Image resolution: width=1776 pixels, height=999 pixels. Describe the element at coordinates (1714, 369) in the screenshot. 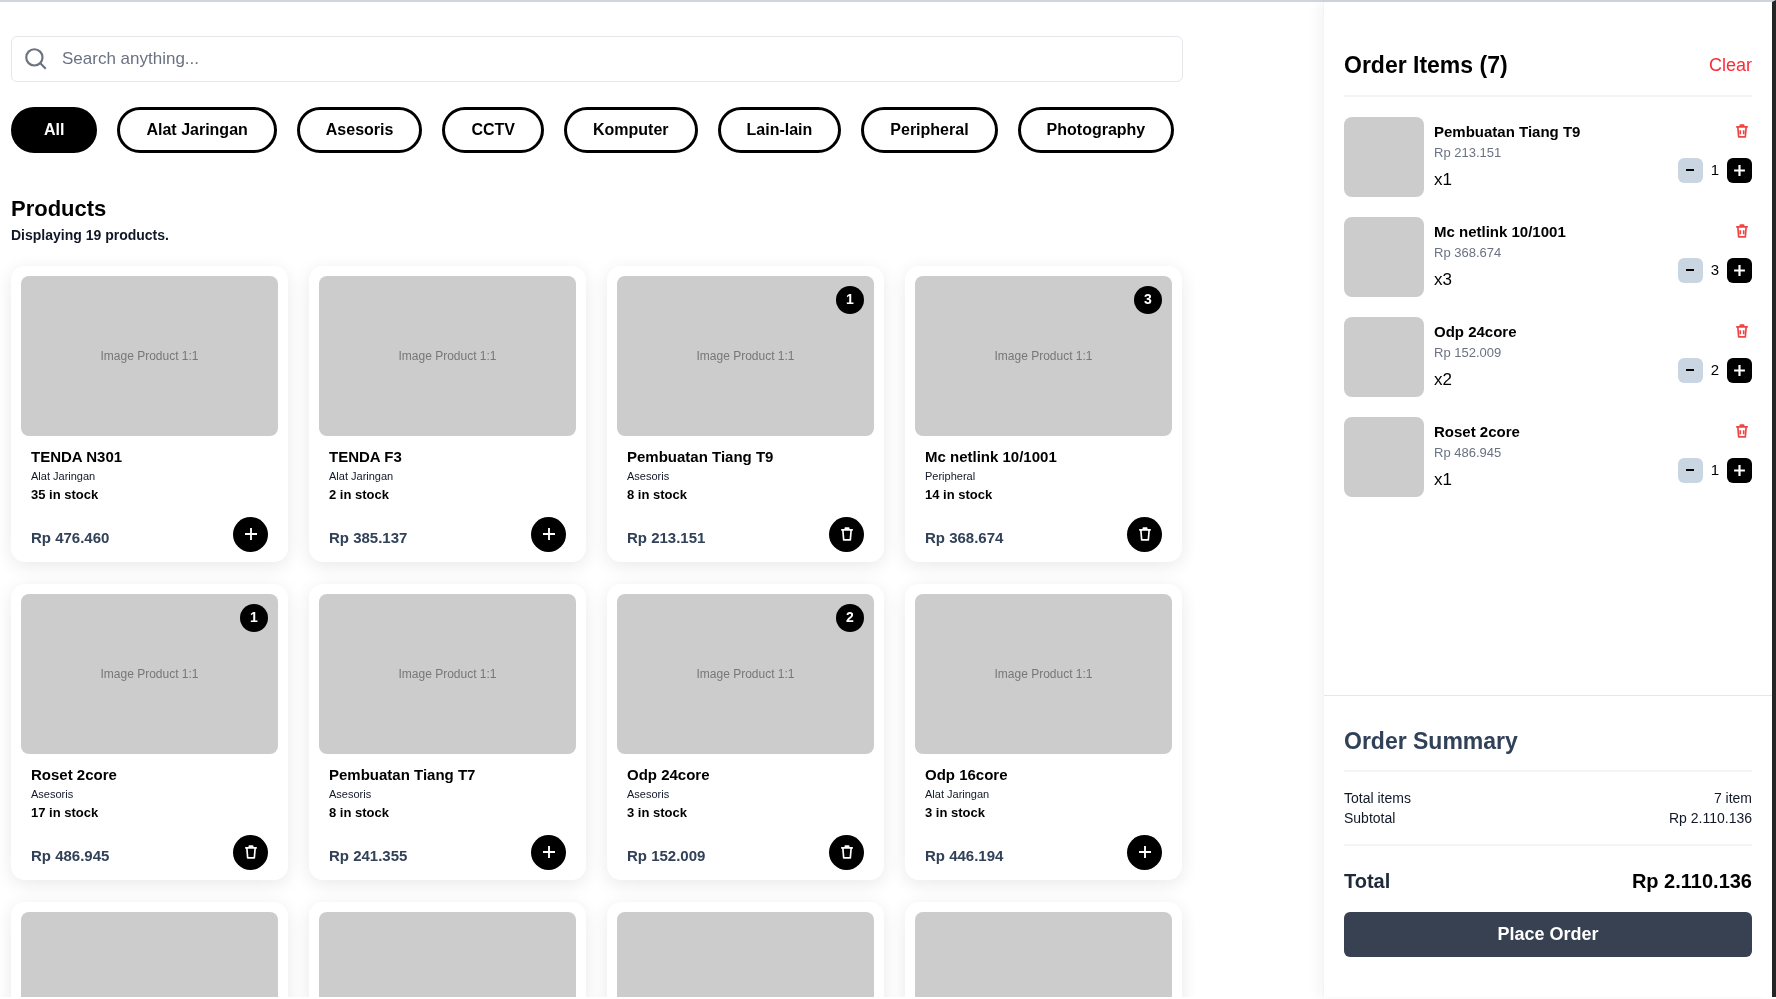

I see `quantity-value: 2` at that location.